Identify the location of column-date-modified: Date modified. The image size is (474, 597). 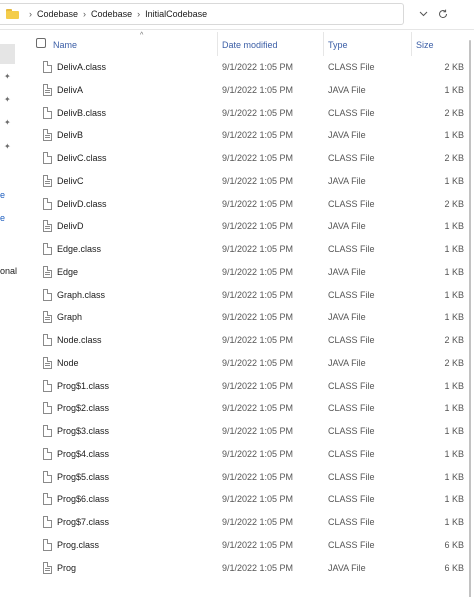
(250, 45).